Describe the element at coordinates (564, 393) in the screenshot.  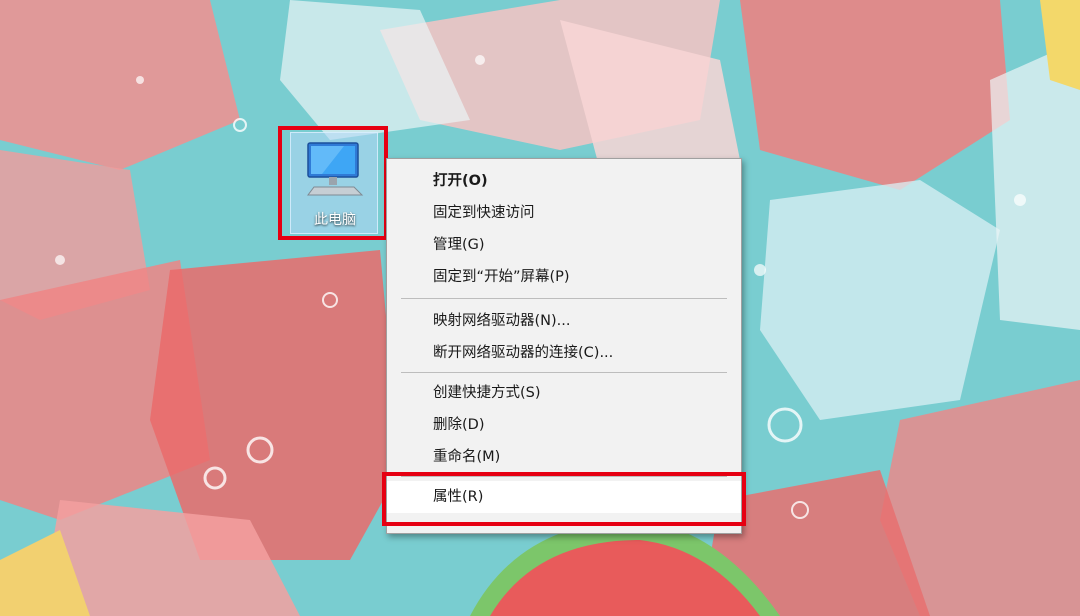
I see `menu-item-create-shortcut: 创建快捷方式(S)` at that location.